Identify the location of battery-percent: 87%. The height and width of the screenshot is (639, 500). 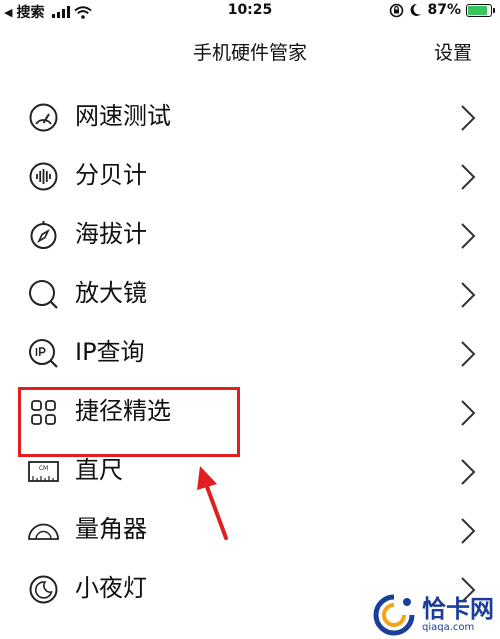
(444, 10).